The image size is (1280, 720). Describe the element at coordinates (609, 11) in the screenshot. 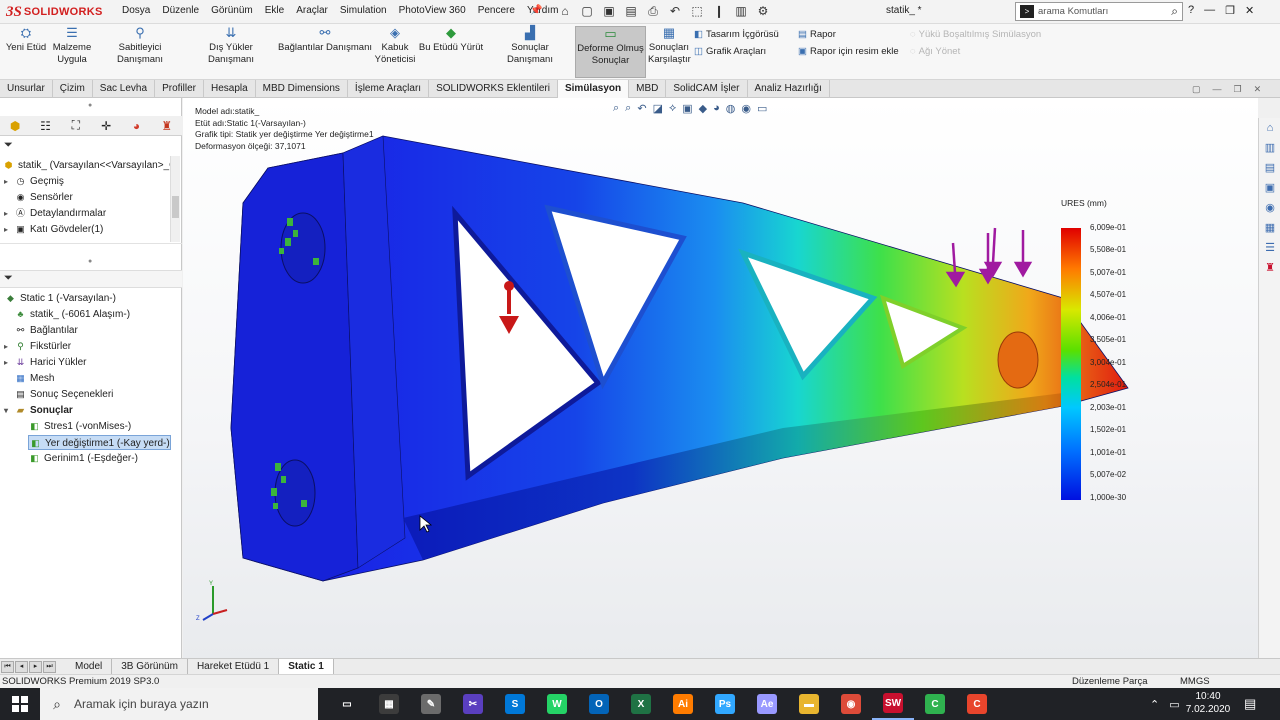

I see `open-folder-icon: ▣` at that location.